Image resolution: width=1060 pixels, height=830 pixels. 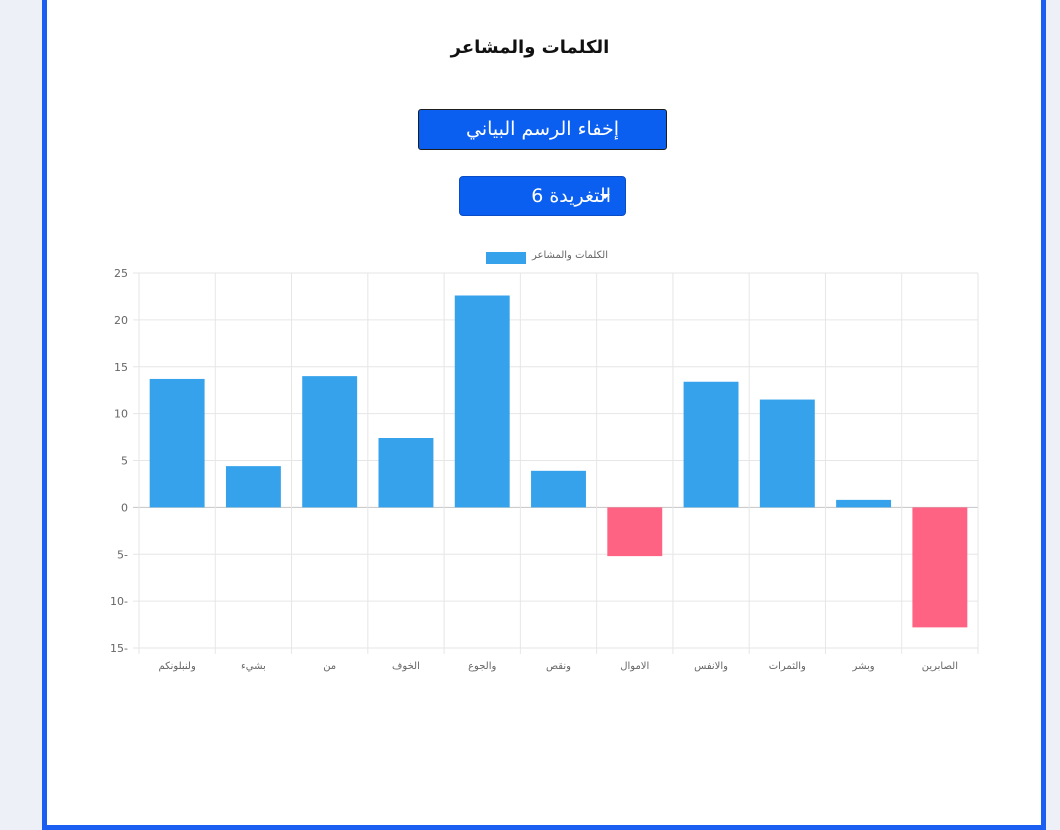 What do you see at coordinates (329, 666) in the screenshot?
I see `x-tick-label: من` at bounding box center [329, 666].